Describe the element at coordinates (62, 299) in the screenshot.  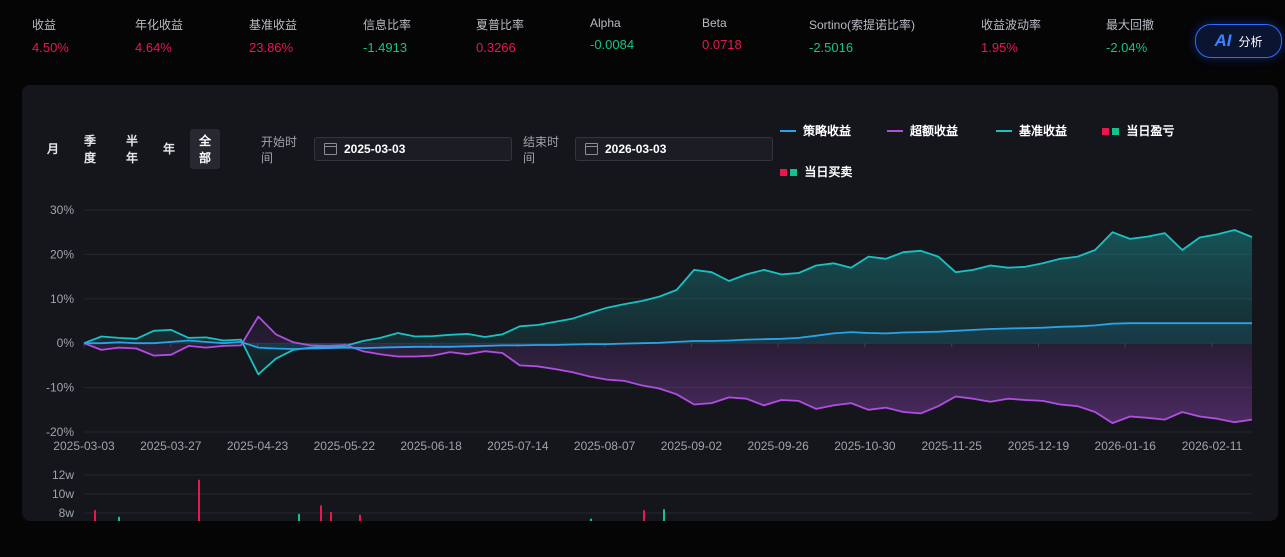
I see `y-tick-label: 10%` at that location.